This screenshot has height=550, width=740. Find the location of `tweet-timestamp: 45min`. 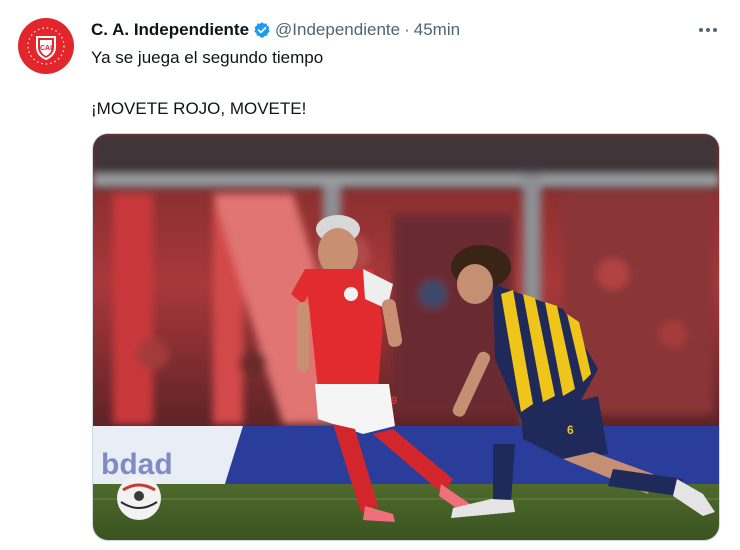

tweet-timestamp: 45min is located at coordinates (437, 30).